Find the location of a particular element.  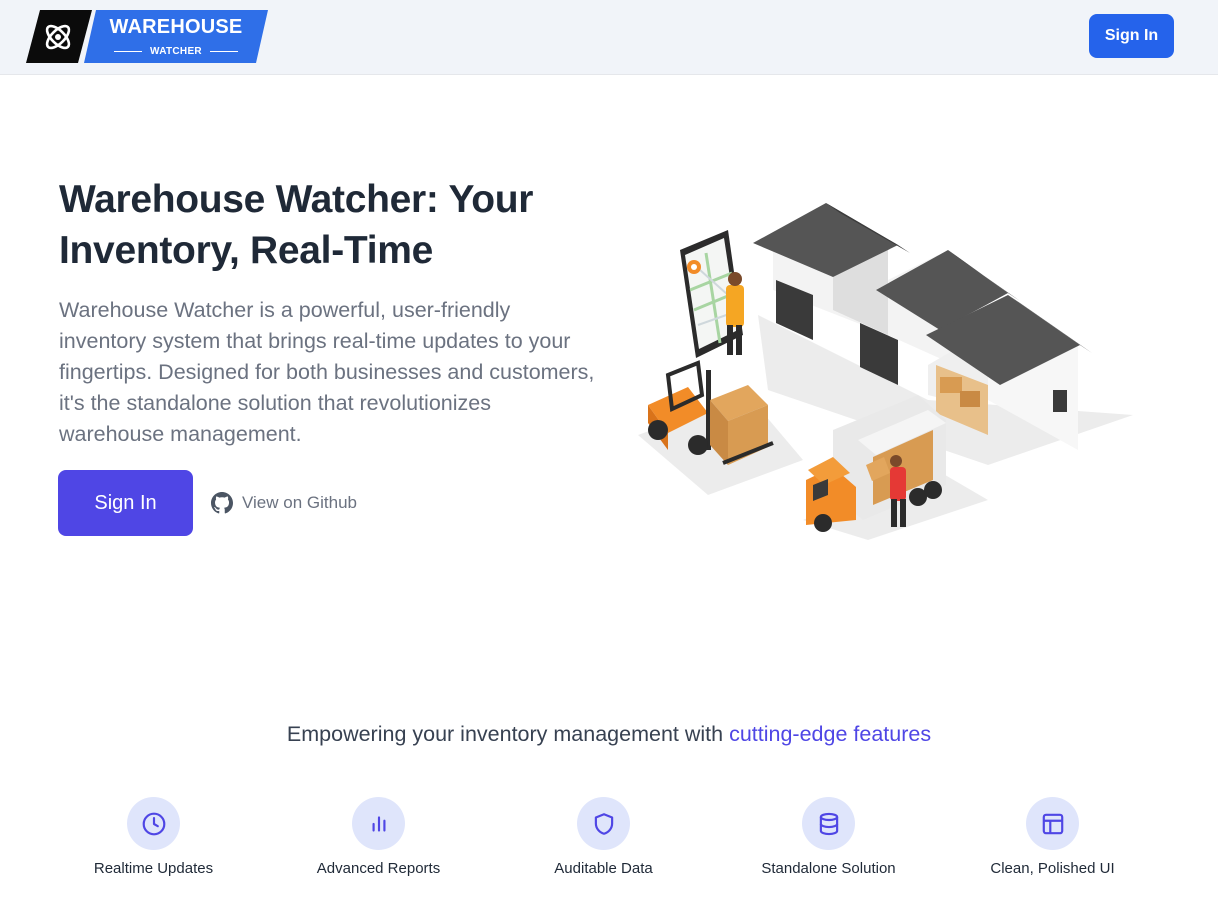

logo-title: WAREHOUSE is located at coordinates (176, 27).